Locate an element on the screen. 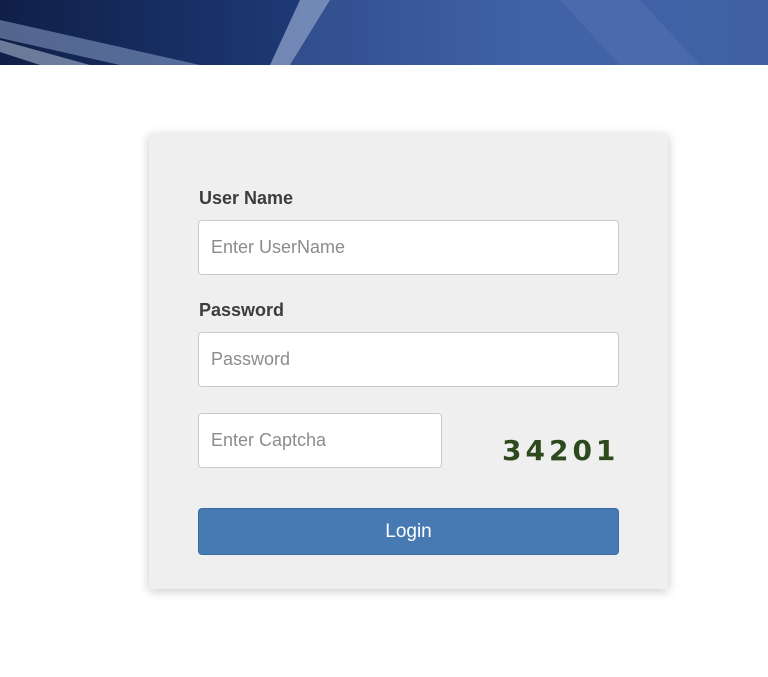  login-button: Login is located at coordinates (408, 531).